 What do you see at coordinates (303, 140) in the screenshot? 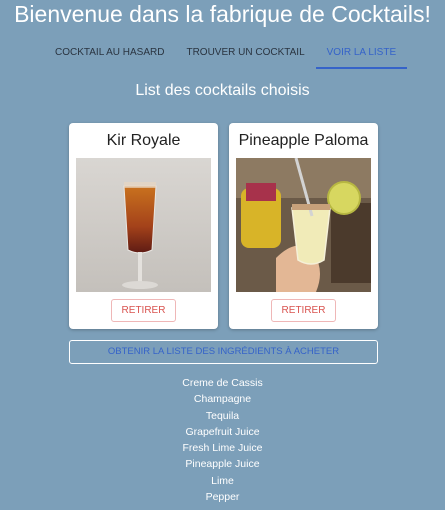
I see `cocktail-title: Pineapple Paloma` at bounding box center [303, 140].